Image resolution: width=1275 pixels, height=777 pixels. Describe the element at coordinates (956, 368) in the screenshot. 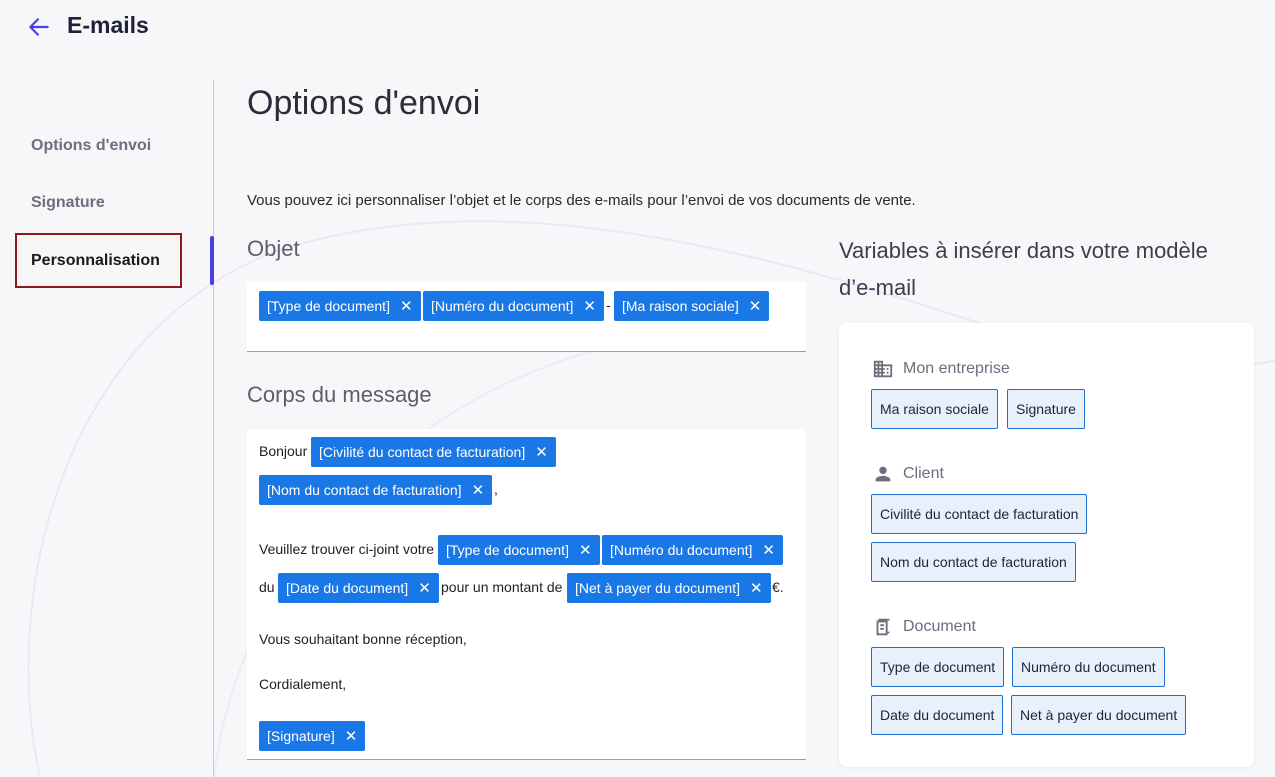

I see `group-heading-entreprise: Mon entreprise` at that location.